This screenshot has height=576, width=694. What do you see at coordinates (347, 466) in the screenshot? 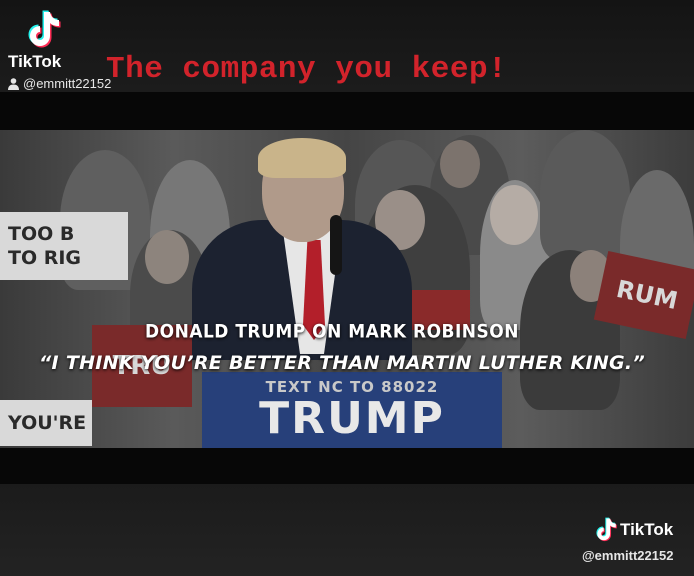
I see `letterbox-bottom` at bounding box center [347, 466].